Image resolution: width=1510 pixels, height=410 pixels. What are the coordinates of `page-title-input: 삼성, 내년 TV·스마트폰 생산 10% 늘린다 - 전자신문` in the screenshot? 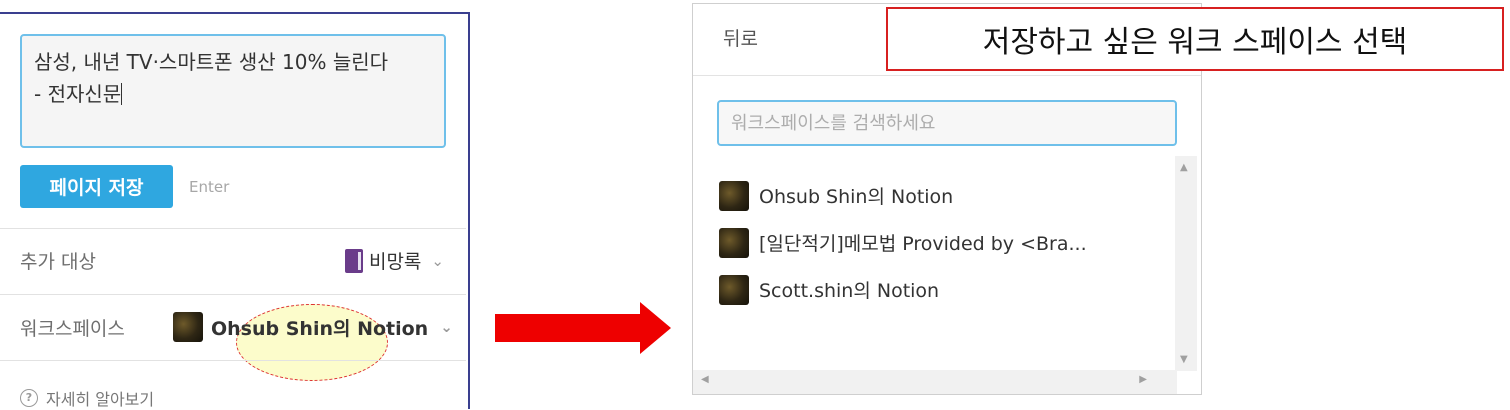 It's located at (233, 91).